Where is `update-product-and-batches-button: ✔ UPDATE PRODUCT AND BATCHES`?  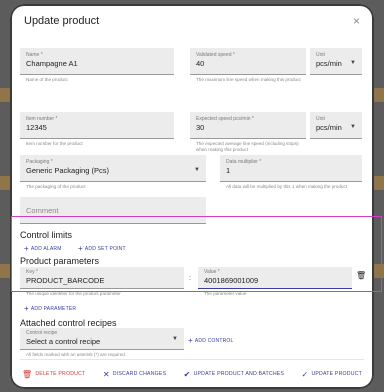
update-product-and-batches-button: ✔ UPDATE PRODUCT AND BATCHES is located at coordinates (234, 374).